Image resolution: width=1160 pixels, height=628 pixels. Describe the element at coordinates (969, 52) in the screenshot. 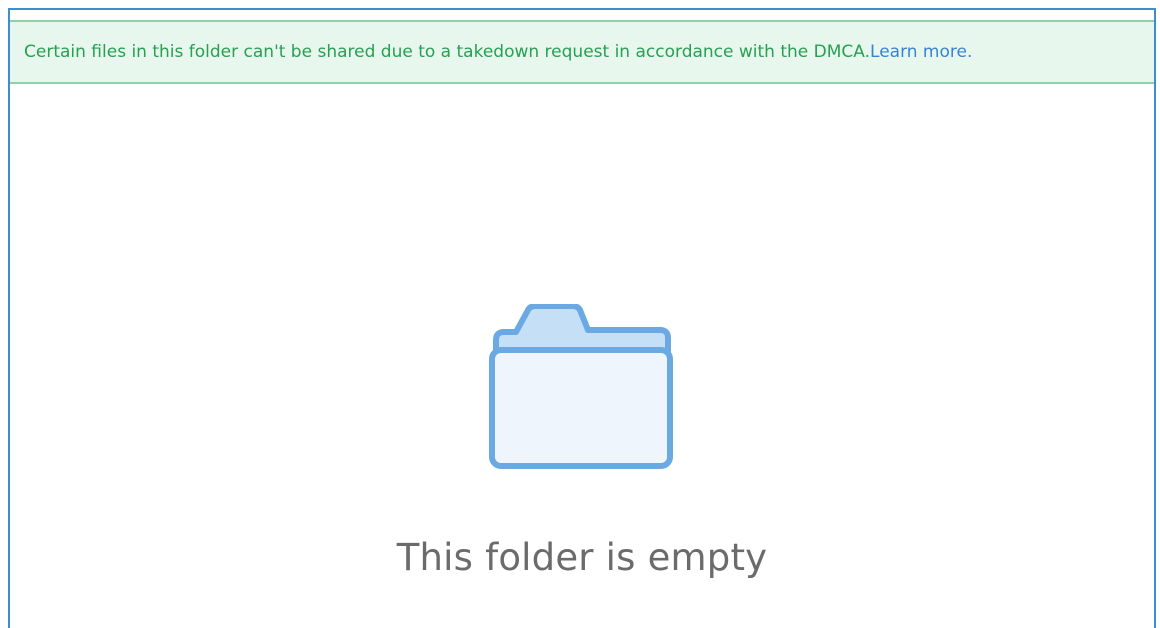

I see `banner-trailing-period: .` at that location.